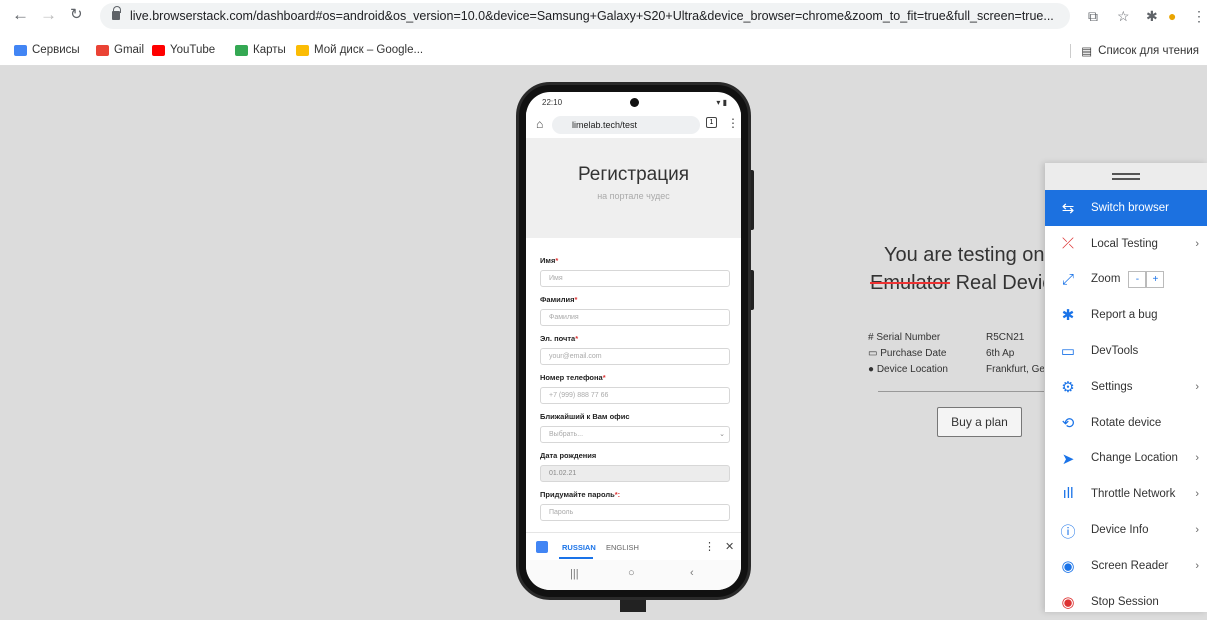 This screenshot has width=1207, height=620. What do you see at coordinates (552, 102) in the screenshot?
I see `status-time: 22:10` at bounding box center [552, 102].